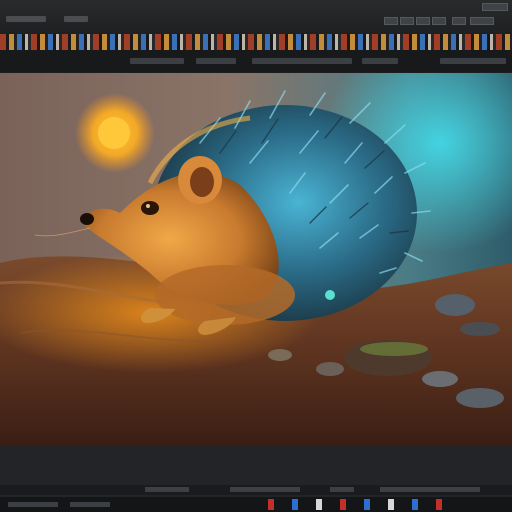 The width and height of the screenshot is (512, 512). What do you see at coordinates (256, 478) in the screenshot?
I see `bottom-panel` at bounding box center [256, 478].